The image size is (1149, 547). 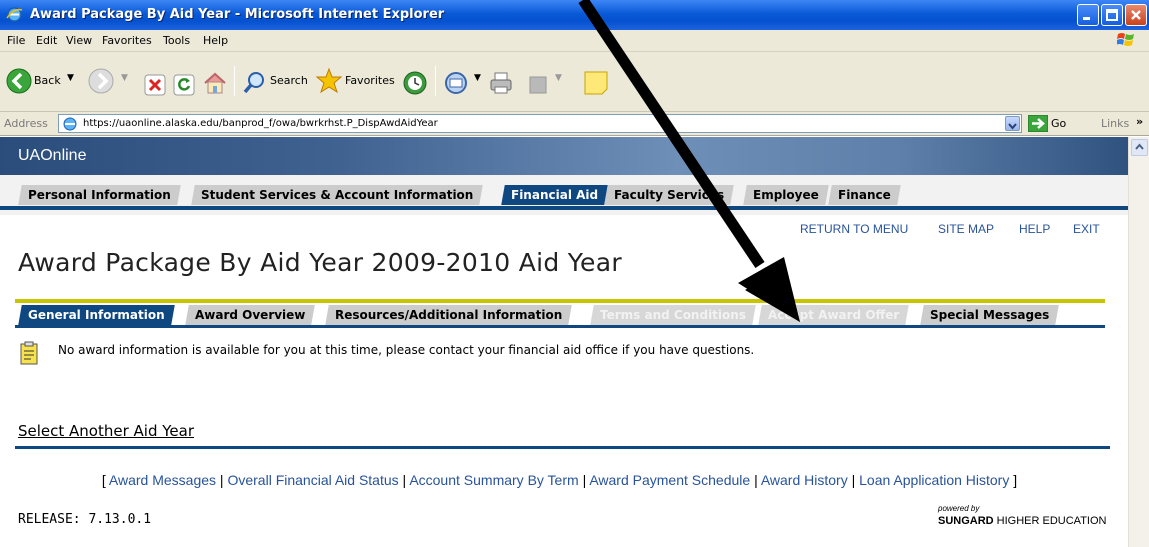 What do you see at coordinates (1038, 123) in the screenshot?
I see `go-arrow-icon` at bounding box center [1038, 123].